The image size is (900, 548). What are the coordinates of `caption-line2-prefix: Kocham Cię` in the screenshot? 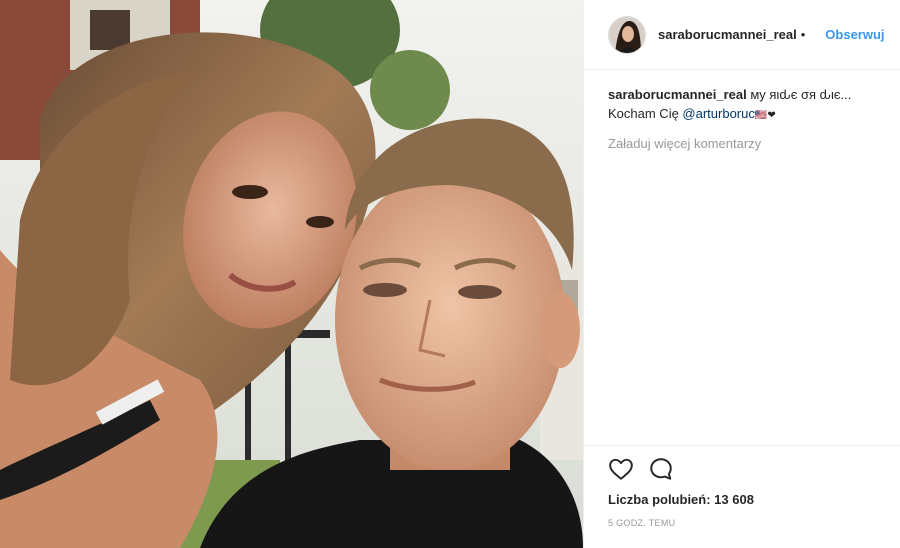 It's located at (645, 113).